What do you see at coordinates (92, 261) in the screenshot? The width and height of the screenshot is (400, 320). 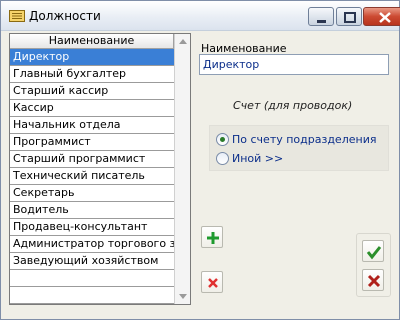 I see `list-row: Заведующий хозяйством` at bounding box center [92, 261].